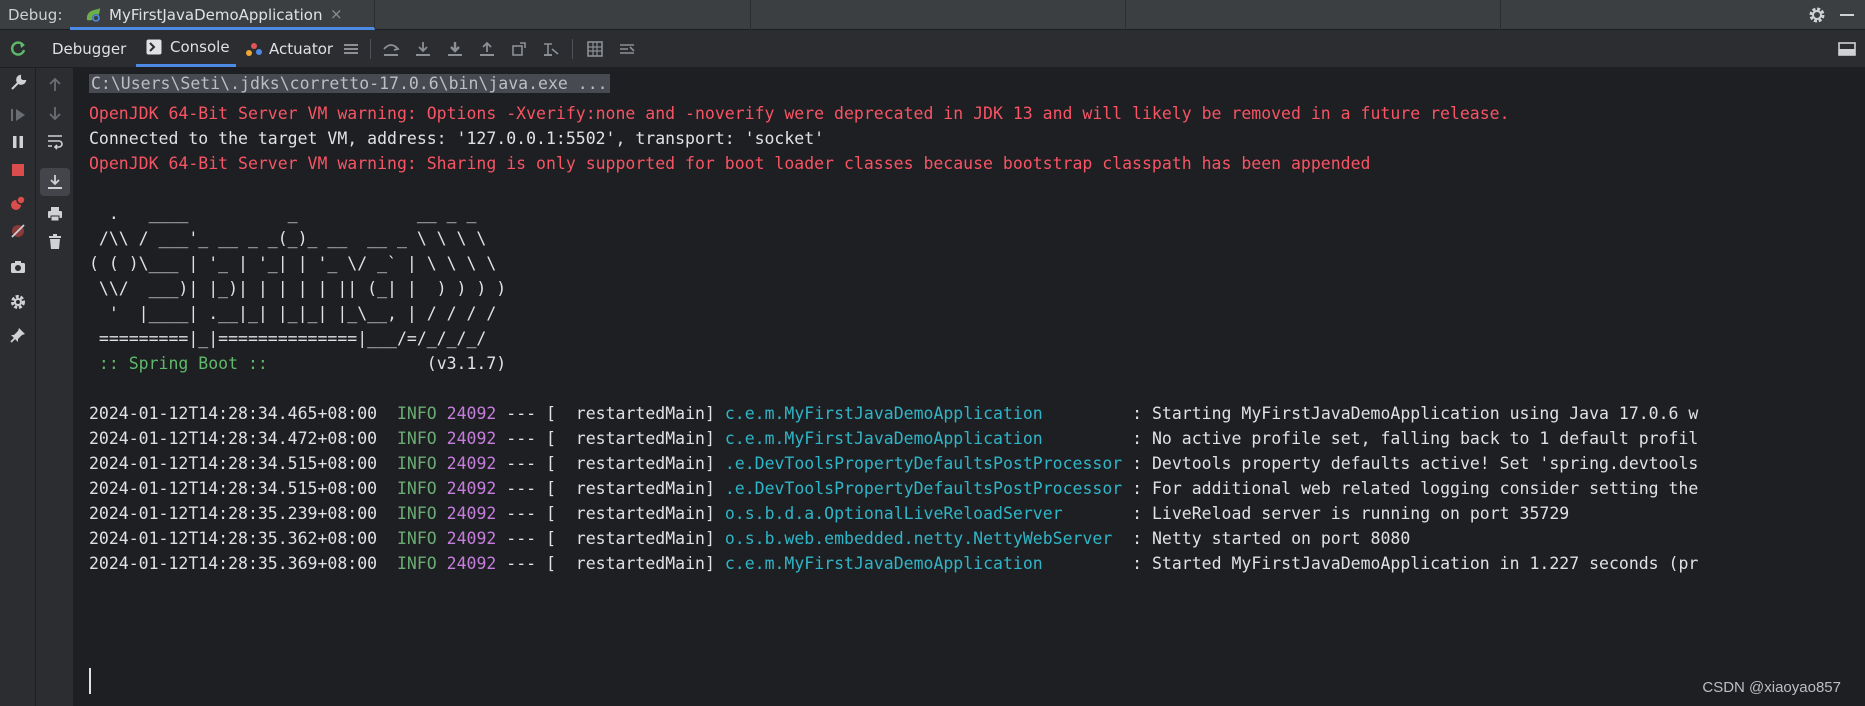  What do you see at coordinates (18, 170) in the screenshot?
I see `stop-icon` at bounding box center [18, 170].